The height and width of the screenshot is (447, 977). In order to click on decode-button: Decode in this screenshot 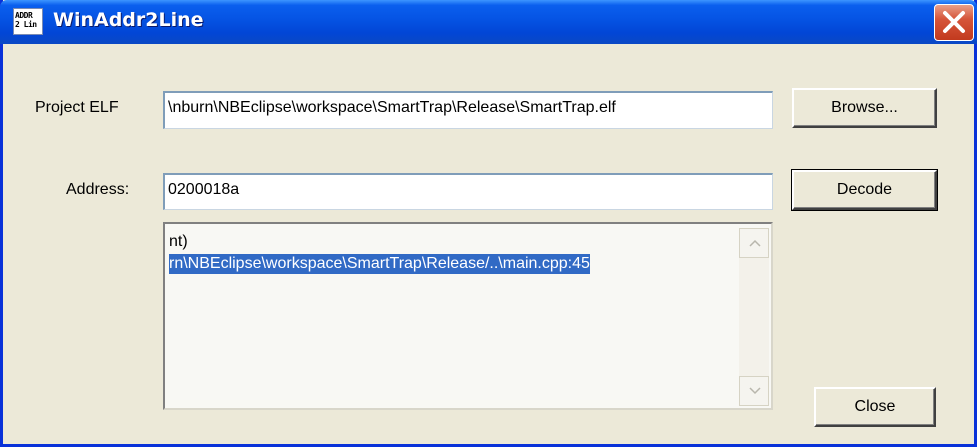, I will do `click(864, 190)`.